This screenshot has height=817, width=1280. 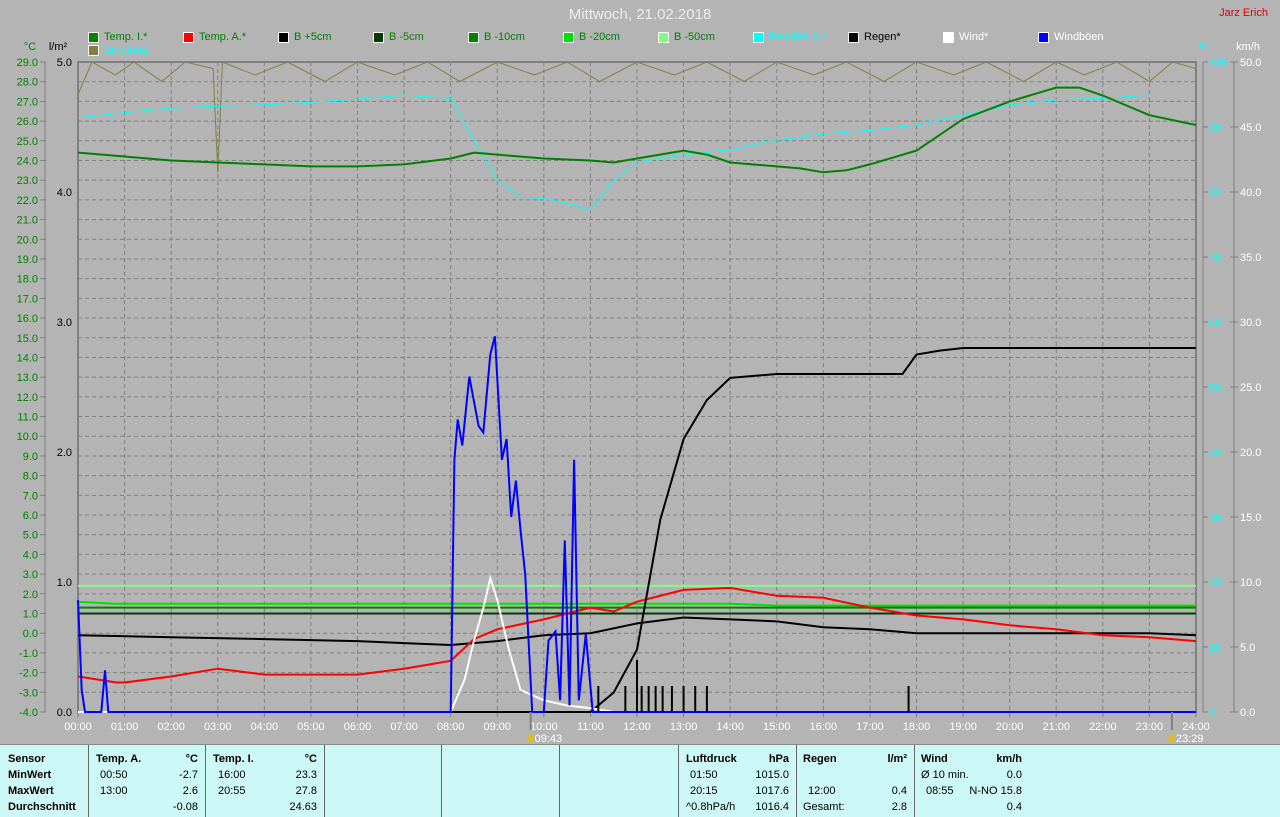 What do you see at coordinates (1150, 727) in the screenshot?
I see `x-tick-label: 23:00` at bounding box center [1150, 727].